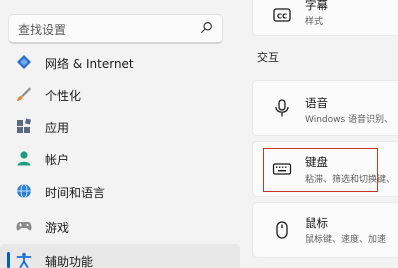  What do you see at coordinates (120, 158) in the screenshot?
I see `nav-item-accounts: 帐户` at bounding box center [120, 158].